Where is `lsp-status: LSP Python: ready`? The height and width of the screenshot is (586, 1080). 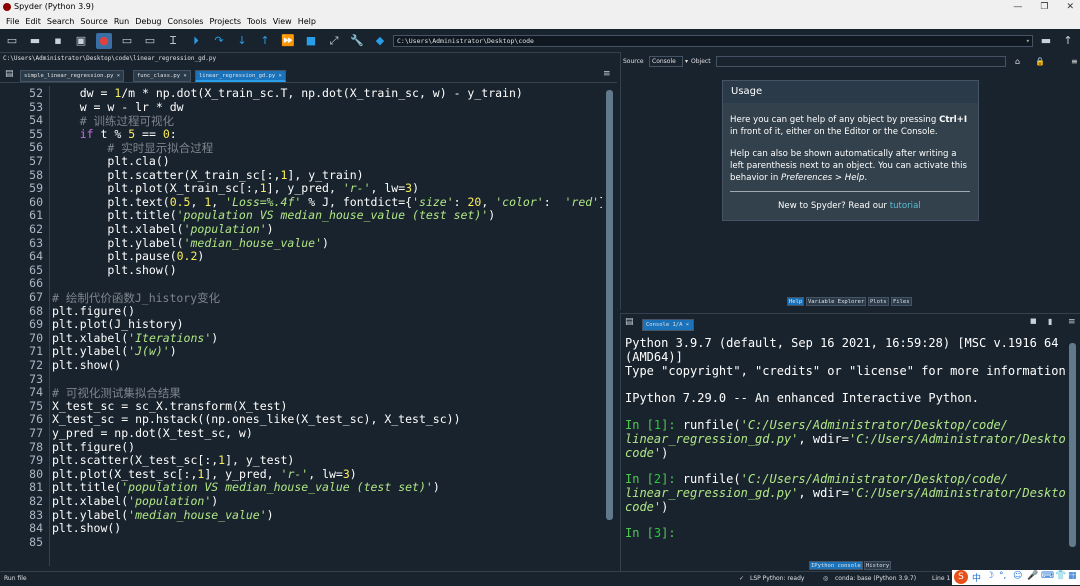
lsp-status: LSP Python: ready is located at coordinates (777, 579).